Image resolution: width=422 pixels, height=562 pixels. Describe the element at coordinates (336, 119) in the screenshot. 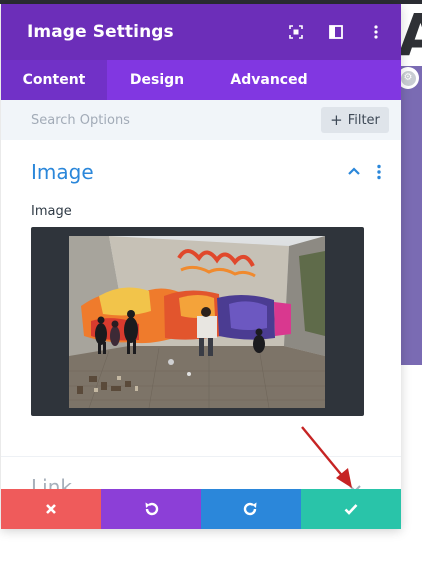

I see `plus-icon: +` at that location.